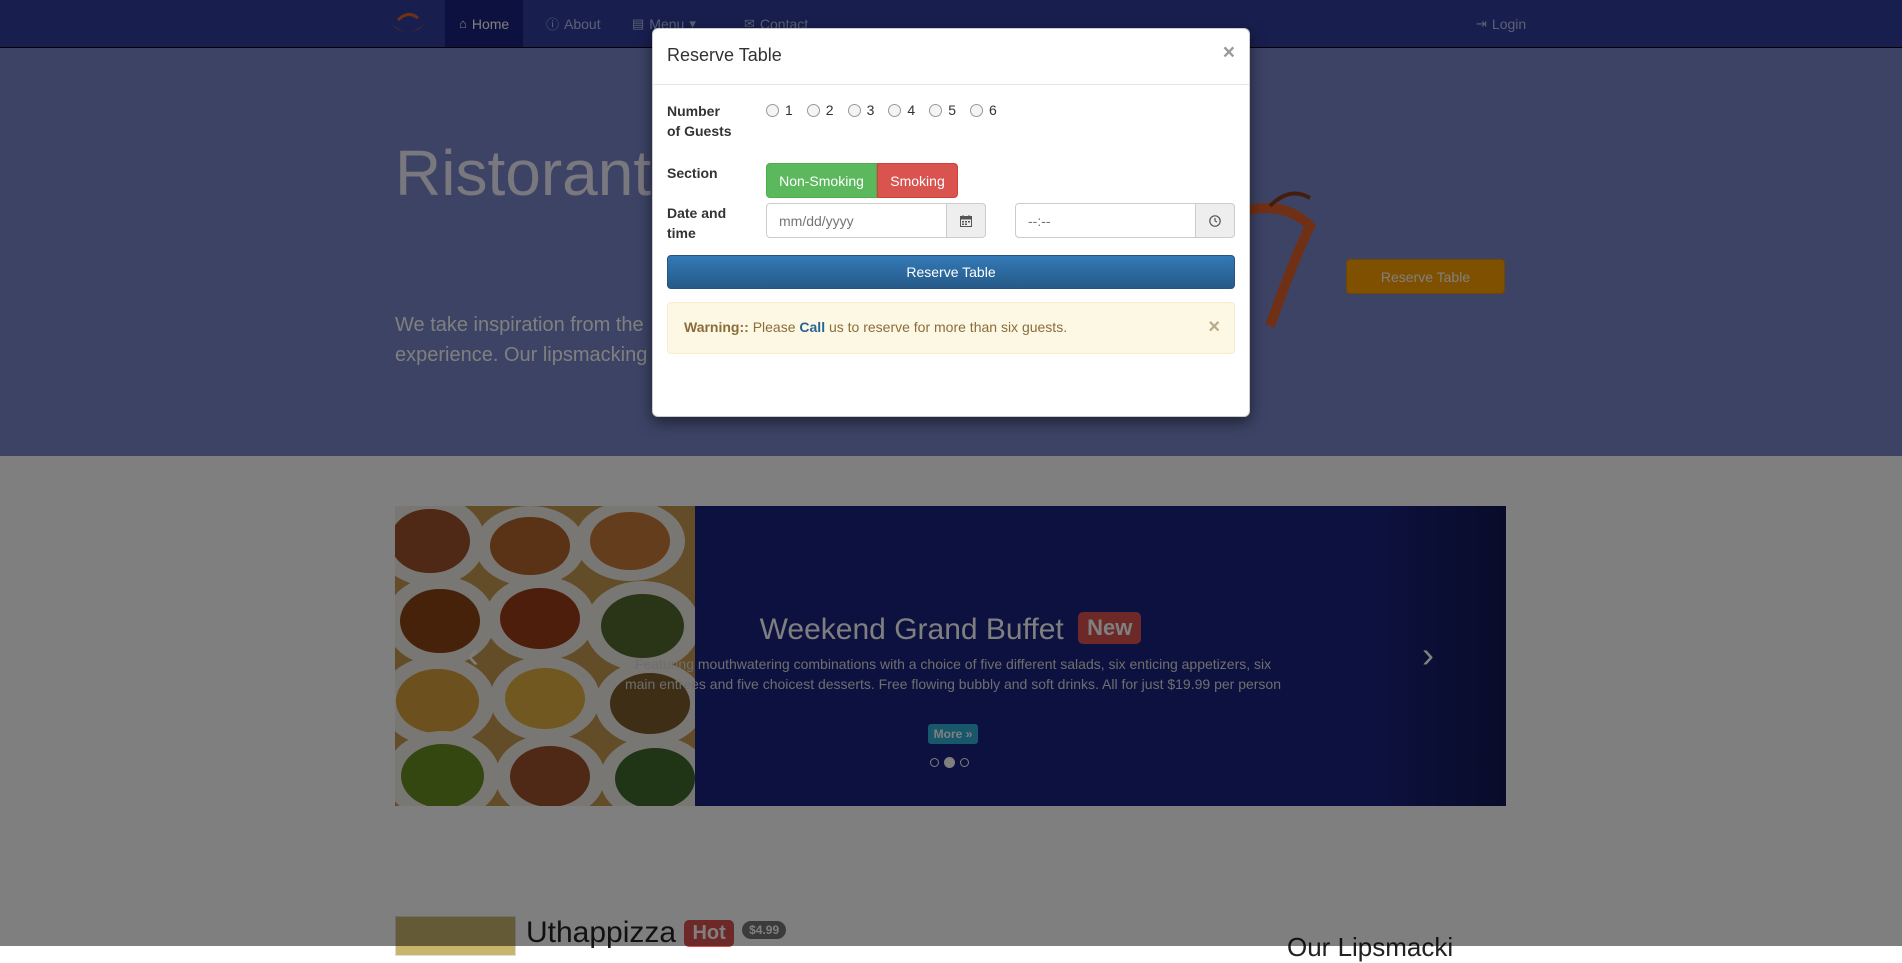 This screenshot has height=963, width=1902. I want to click on guests-option-5: 5, so click(942, 110).